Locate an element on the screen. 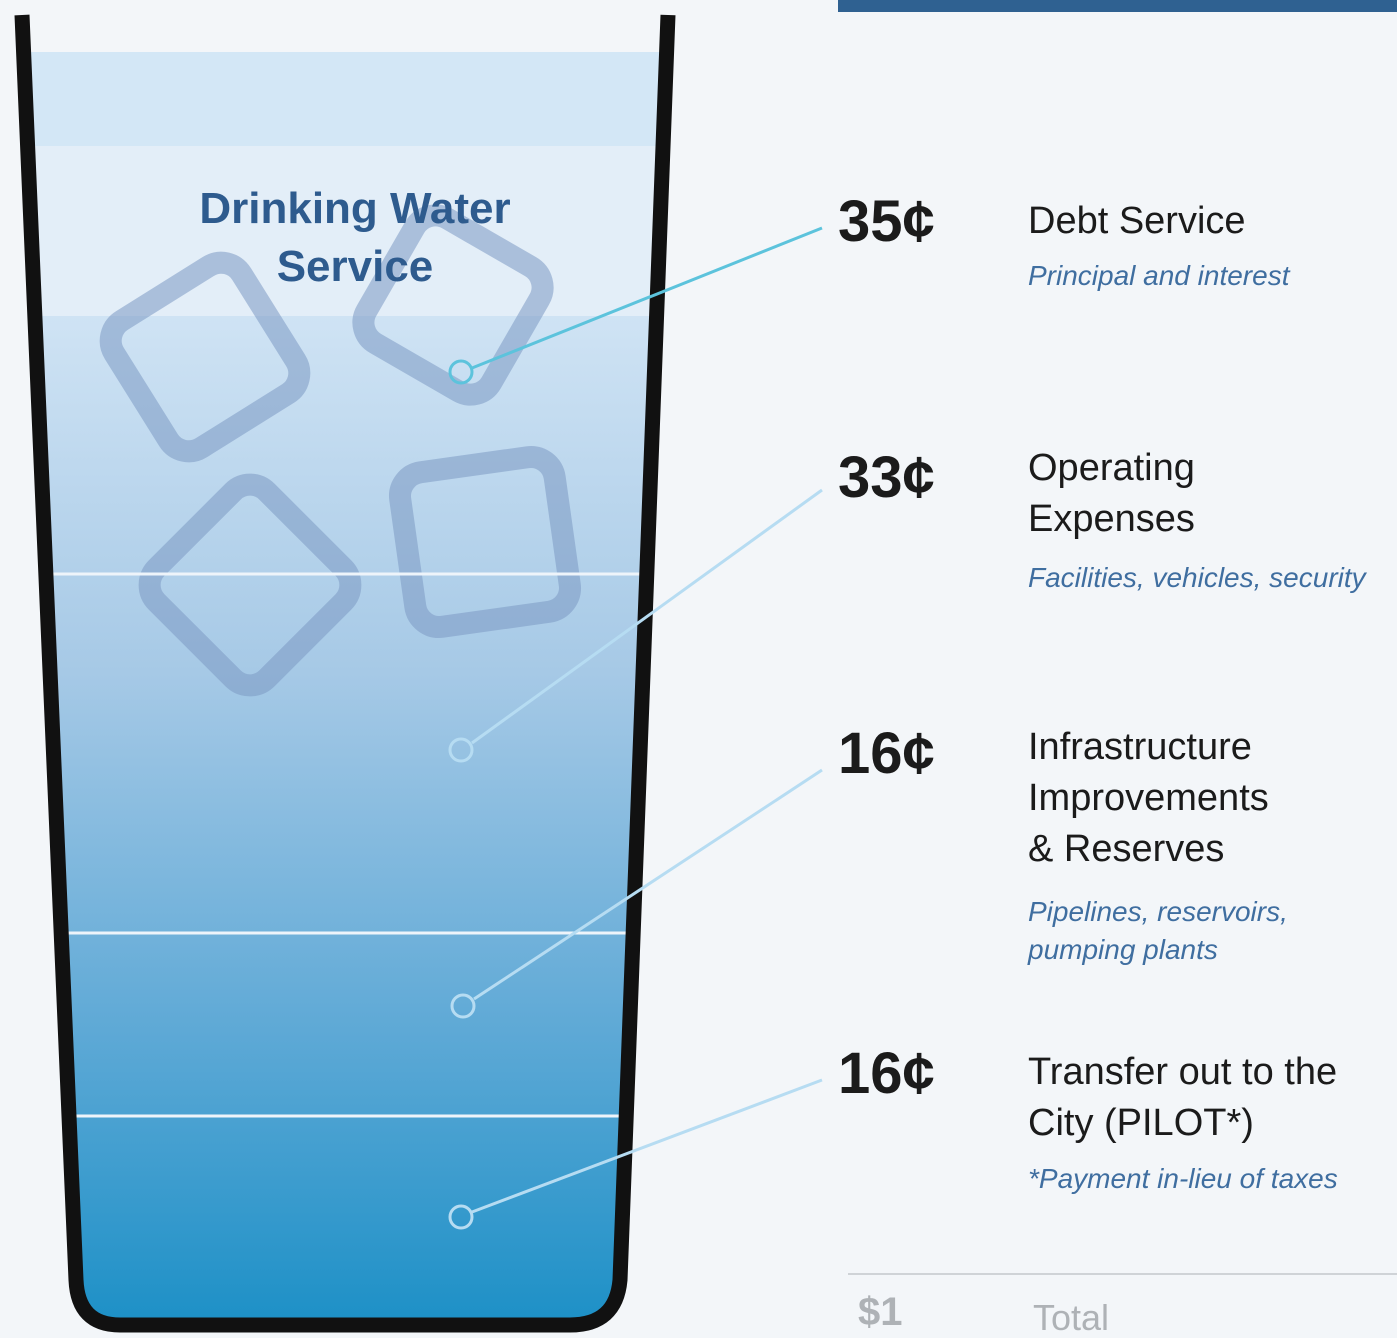 The width and height of the screenshot is (1397, 1338). label-transfer-pilot: Transfer out to the City (PILOT*) is located at coordinates (1210, 1098).